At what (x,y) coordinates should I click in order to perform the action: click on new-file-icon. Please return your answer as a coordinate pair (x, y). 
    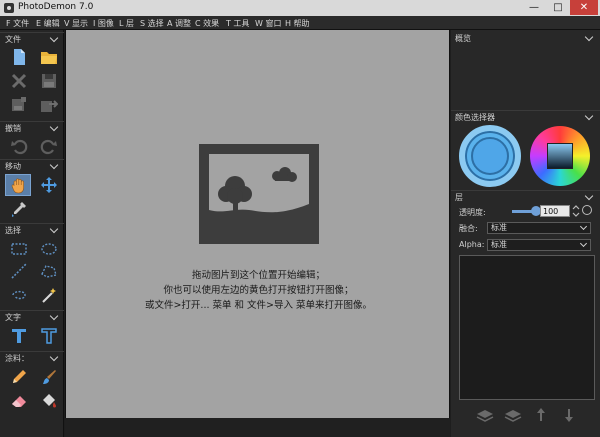
    Looking at the image, I should click on (19, 57).